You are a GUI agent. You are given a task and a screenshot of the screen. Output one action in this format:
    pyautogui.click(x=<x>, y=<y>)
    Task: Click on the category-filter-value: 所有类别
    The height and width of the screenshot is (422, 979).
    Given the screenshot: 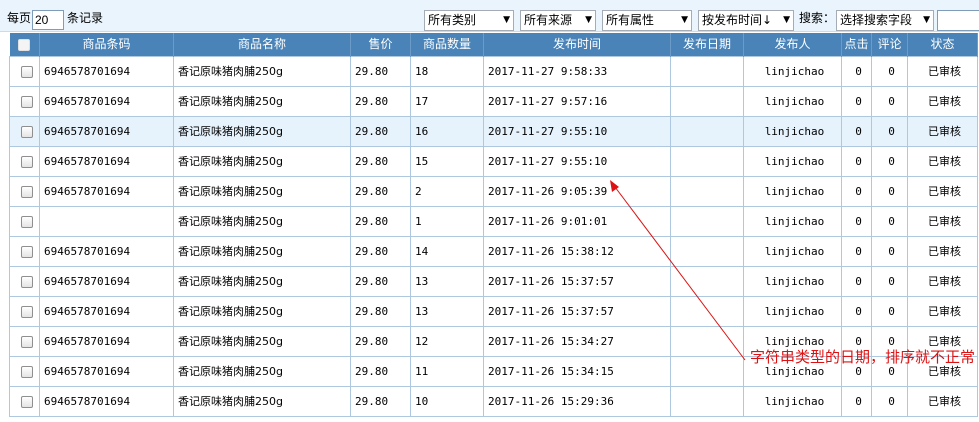 What is the action you would take?
    pyautogui.click(x=452, y=20)
    